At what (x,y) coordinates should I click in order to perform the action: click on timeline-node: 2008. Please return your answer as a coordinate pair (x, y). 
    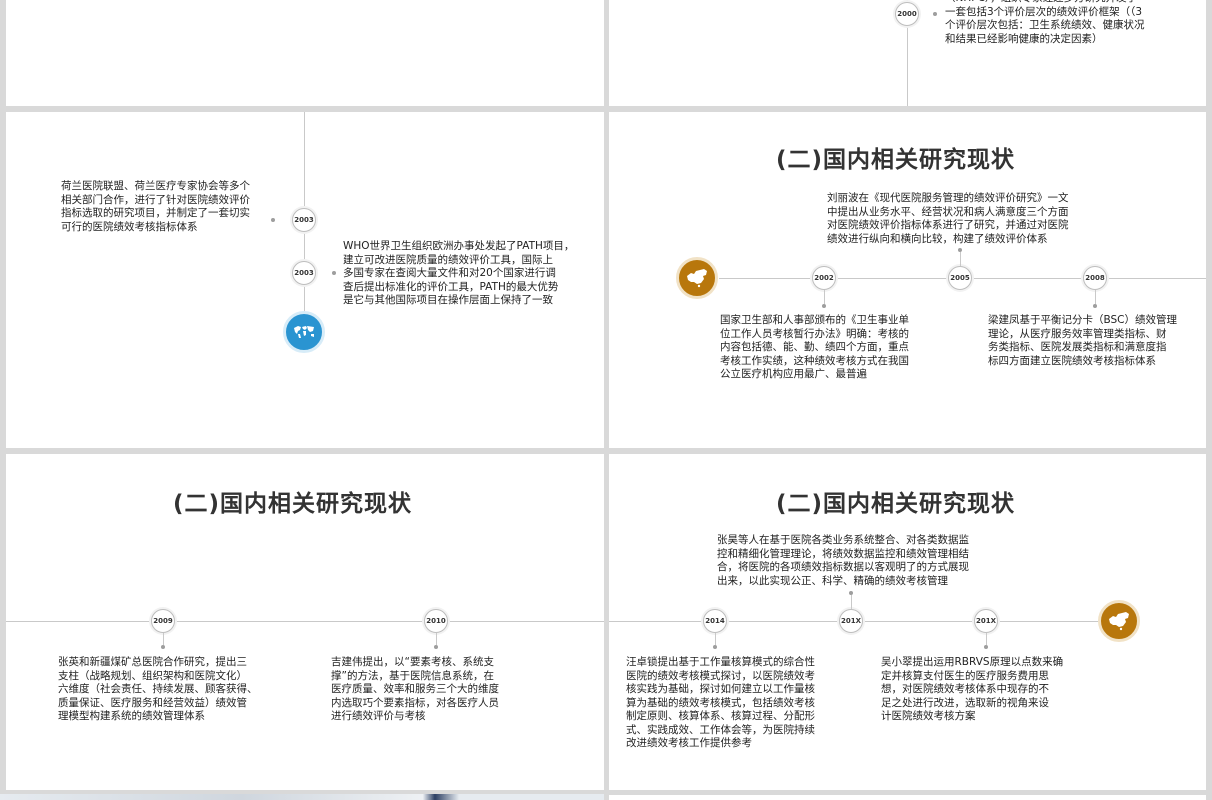
    Looking at the image, I should click on (1095, 278).